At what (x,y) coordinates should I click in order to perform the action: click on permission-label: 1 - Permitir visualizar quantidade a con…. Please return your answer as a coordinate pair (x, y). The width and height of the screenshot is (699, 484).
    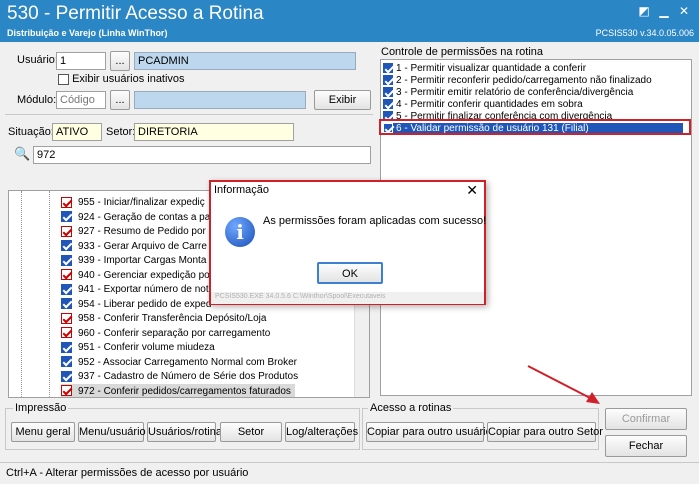
    Looking at the image, I should click on (491, 68).